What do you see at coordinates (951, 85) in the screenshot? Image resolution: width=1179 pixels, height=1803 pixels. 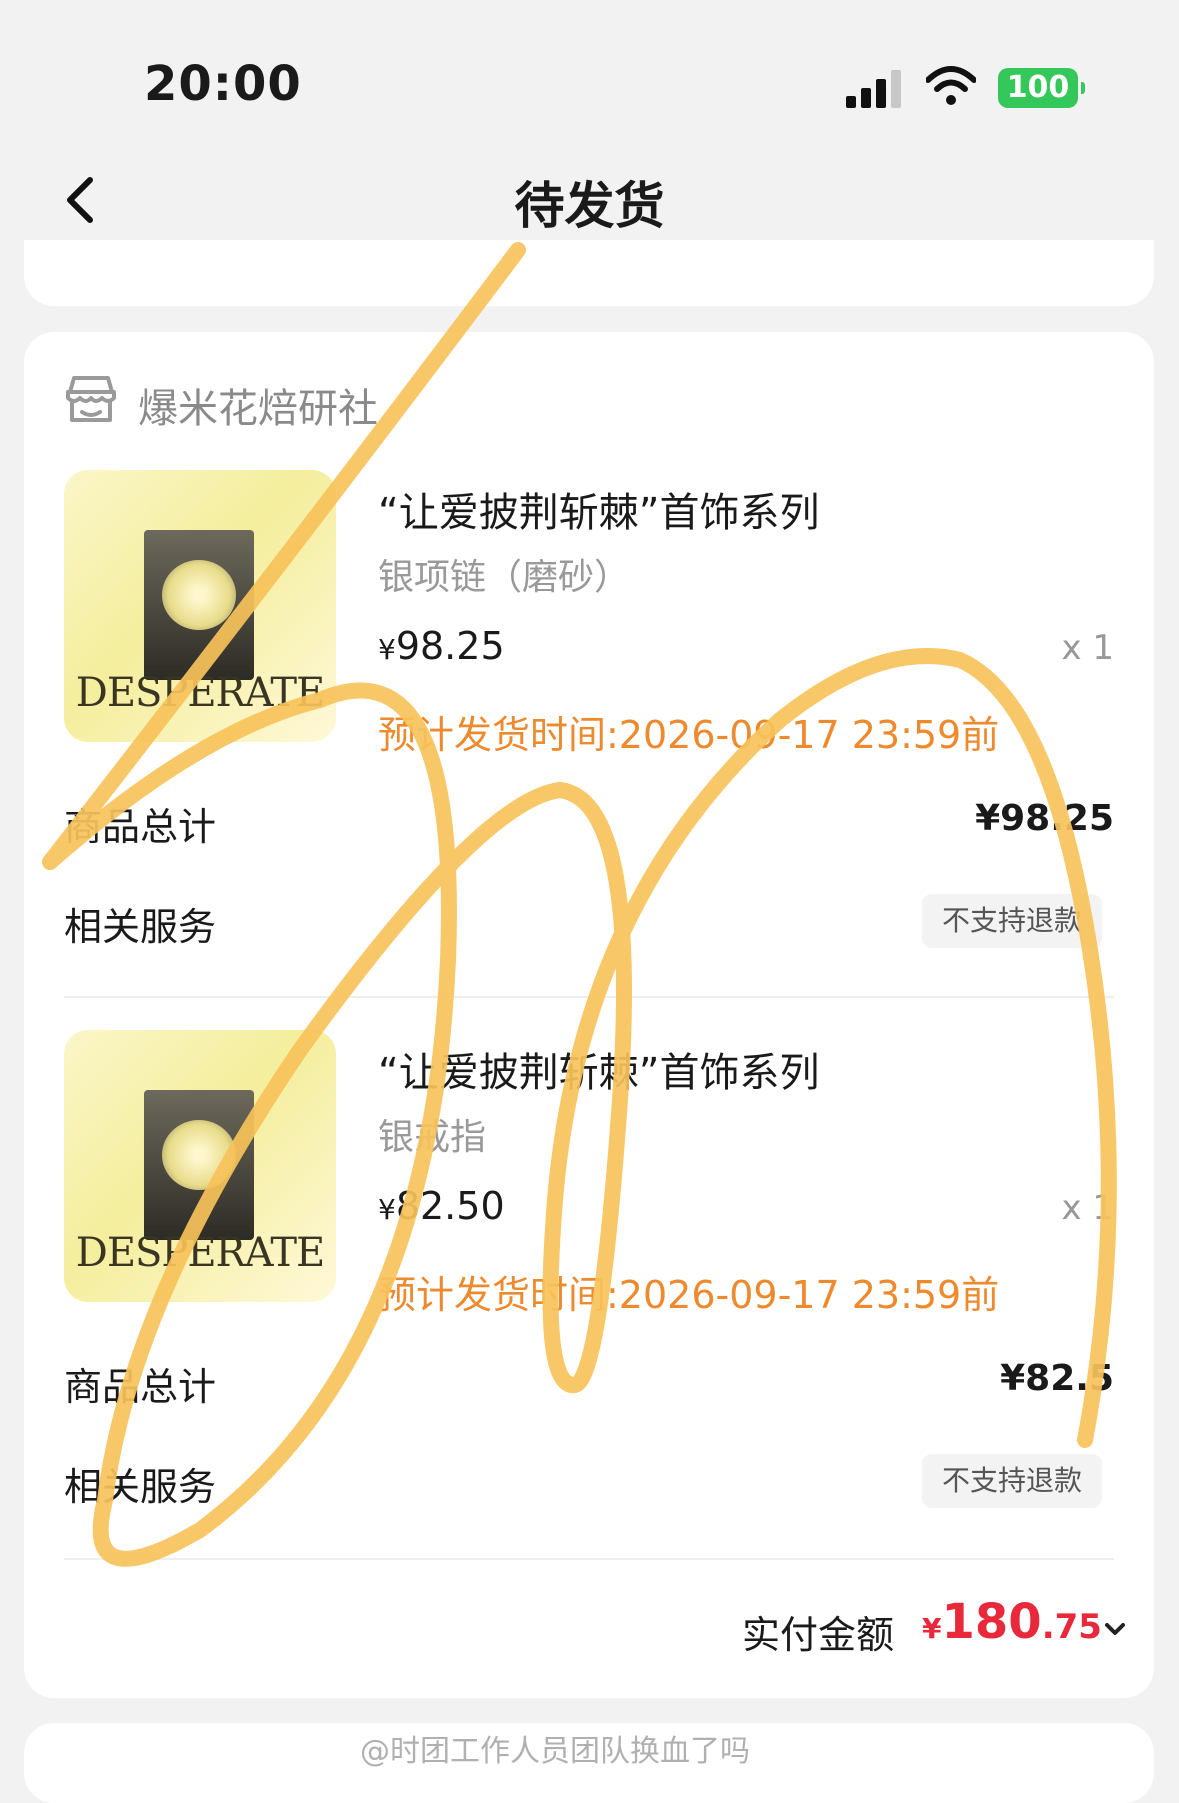 I see `wifi-icon` at bounding box center [951, 85].